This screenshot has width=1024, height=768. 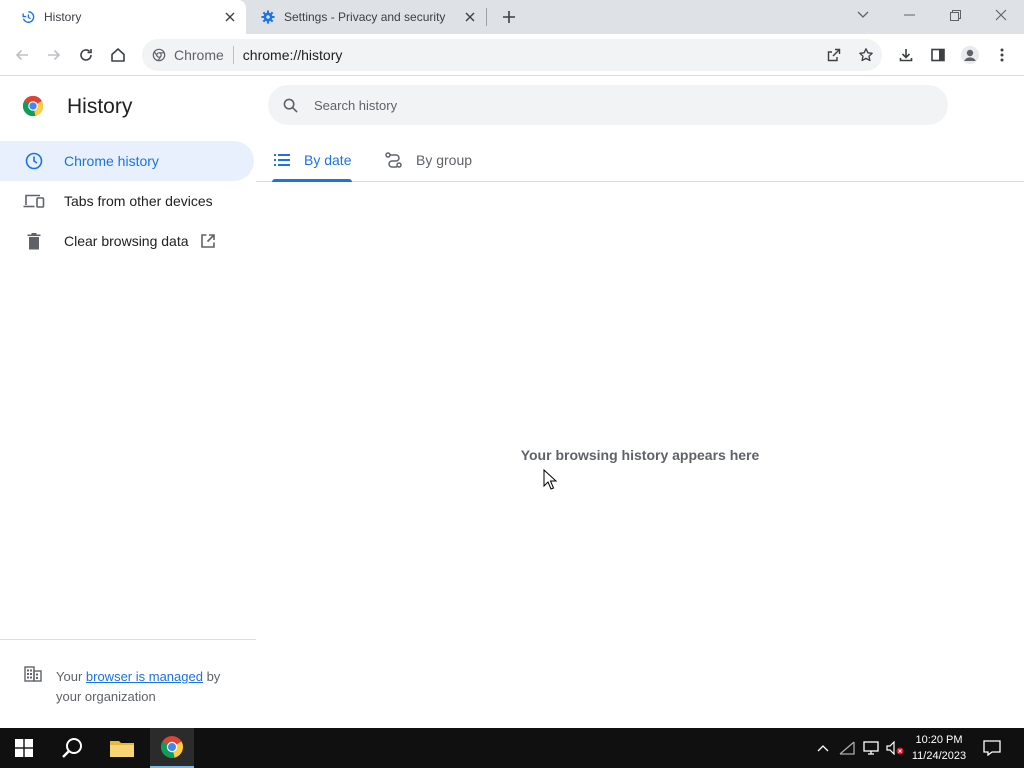 What do you see at coordinates (1001, 15) in the screenshot?
I see `close-window-button` at bounding box center [1001, 15].